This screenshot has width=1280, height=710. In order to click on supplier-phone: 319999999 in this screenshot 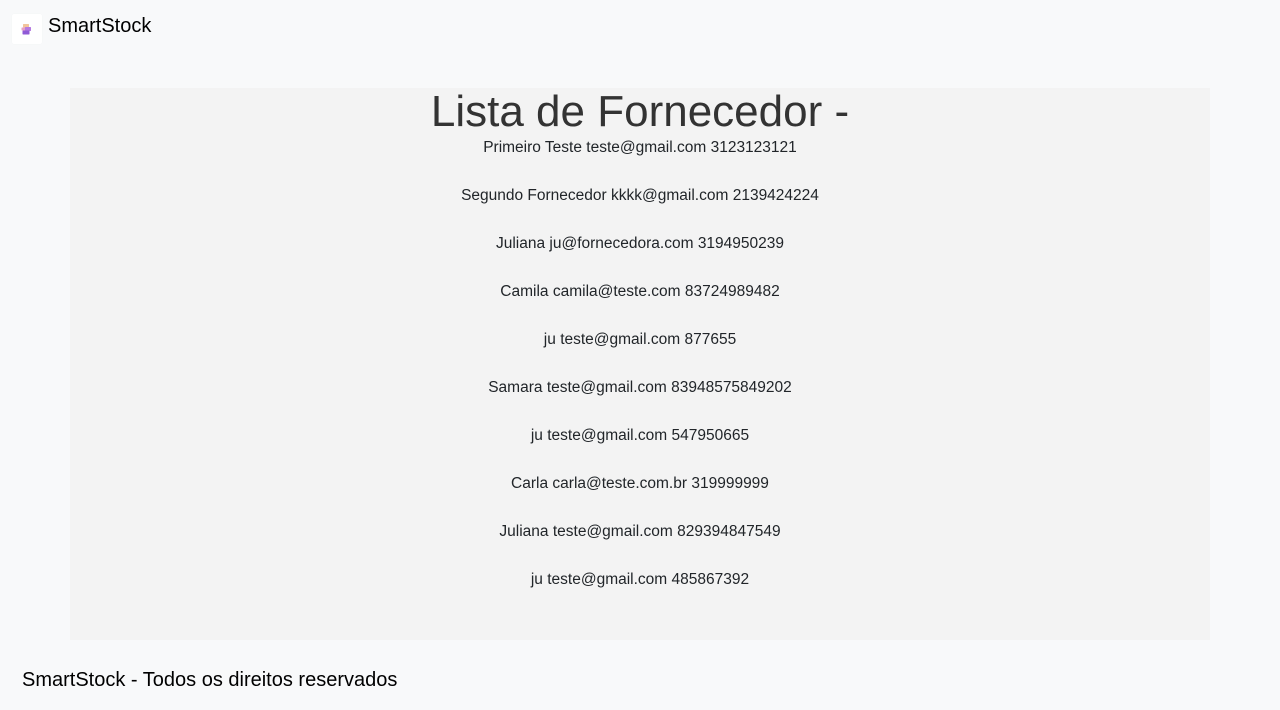, I will do `click(730, 483)`.